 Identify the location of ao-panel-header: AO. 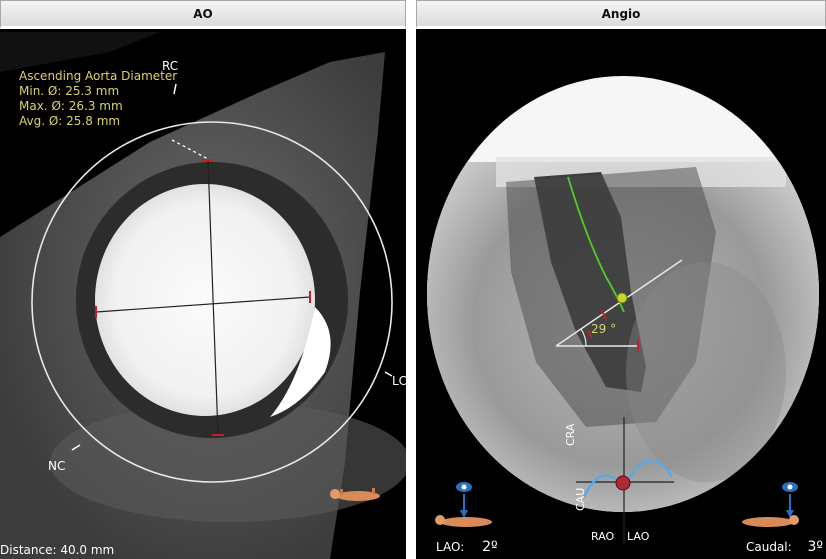
(203, 14).